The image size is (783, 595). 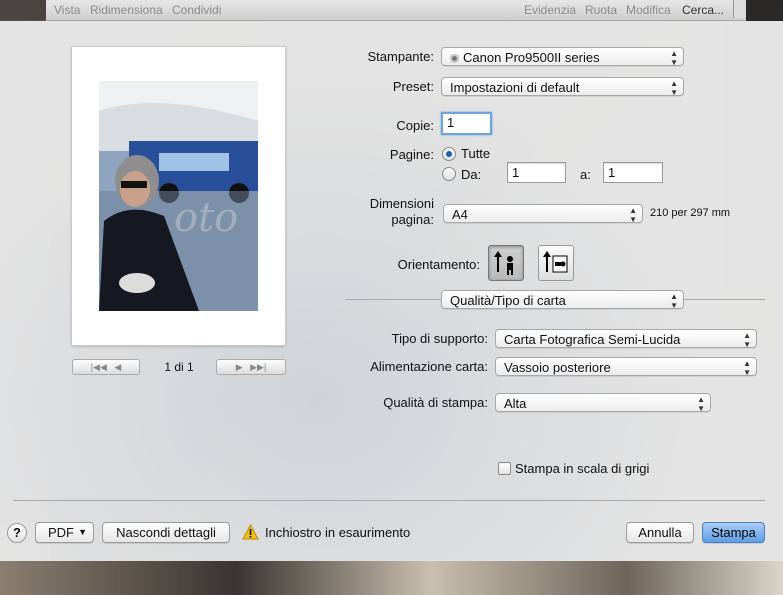 I want to click on cancel-button: Annulla, so click(x=660, y=532).